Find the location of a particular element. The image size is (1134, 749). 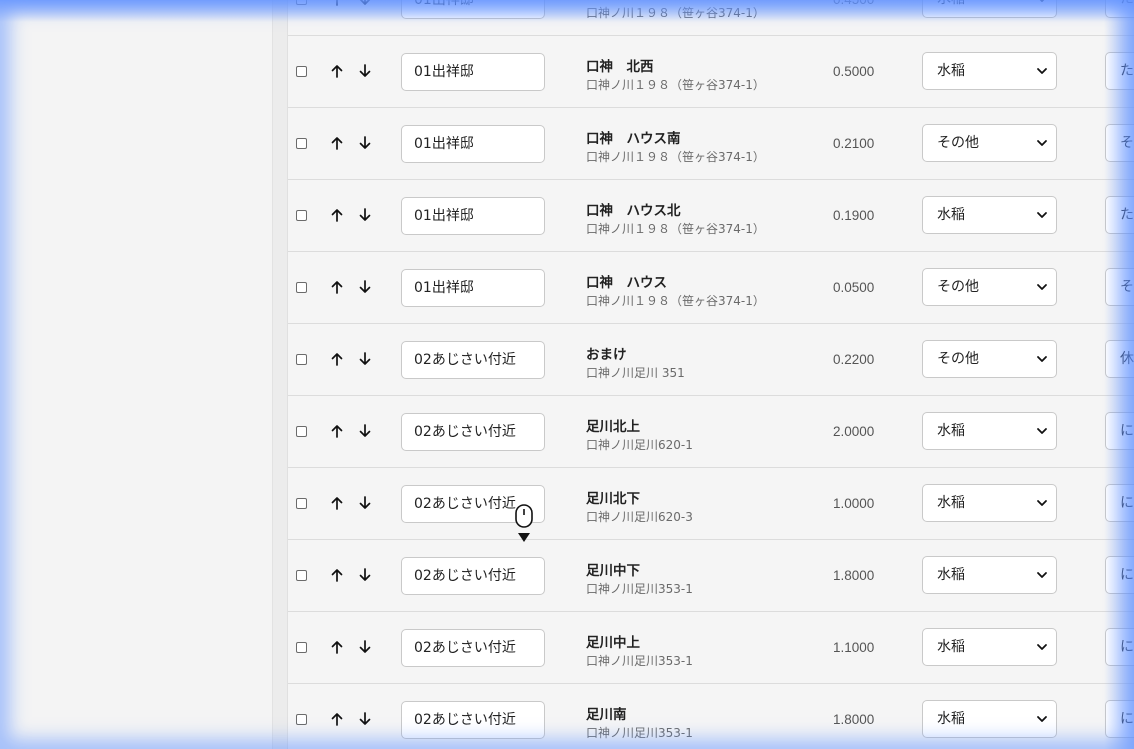

field-area: 2.0000 is located at coordinates (854, 431).